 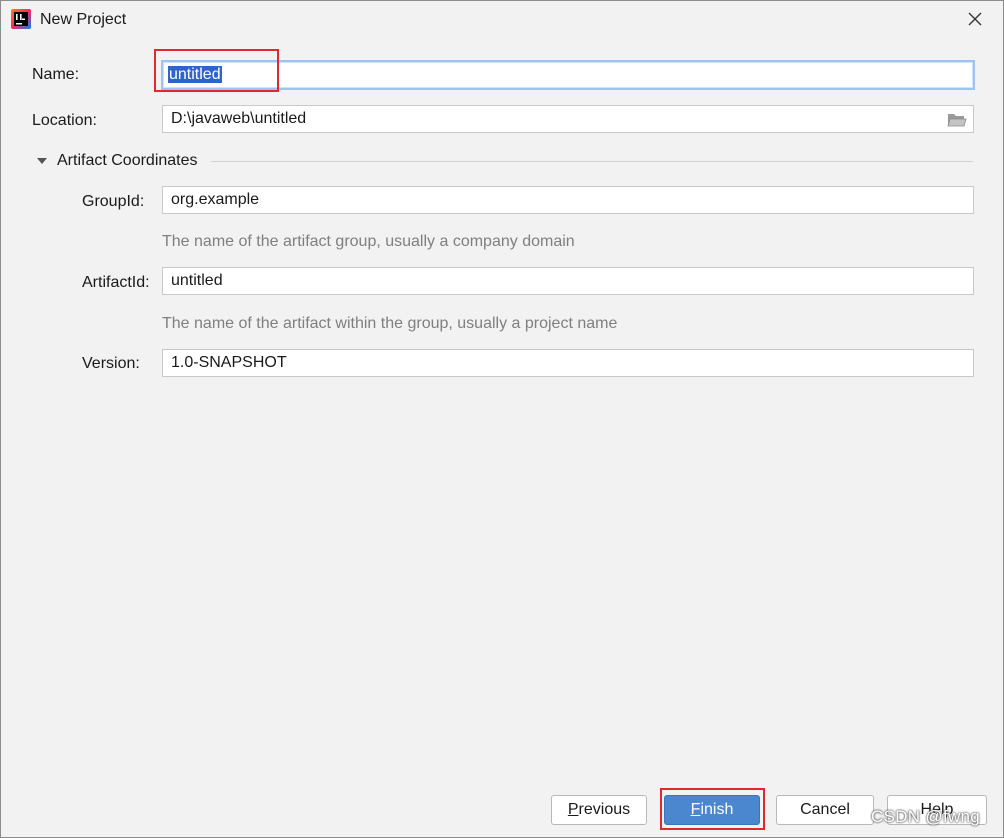 I want to click on finish-button: Finish, so click(x=712, y=810).